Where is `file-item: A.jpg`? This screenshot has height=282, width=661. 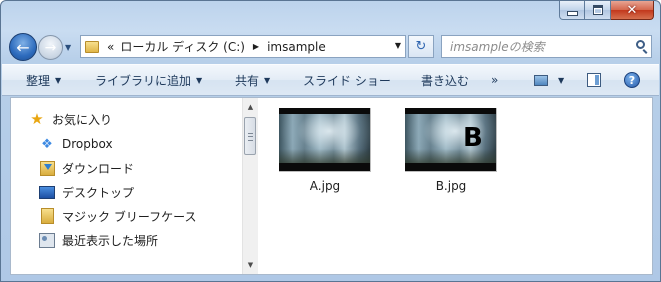 file-item: A.jpg is located at coordinates (325, 150).